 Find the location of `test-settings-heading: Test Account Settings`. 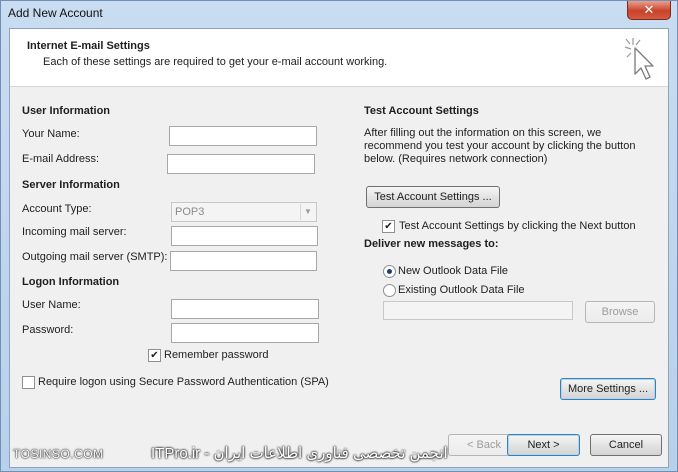

test-settings-heading: Test Account Settings is located at coordinates (421, 111).